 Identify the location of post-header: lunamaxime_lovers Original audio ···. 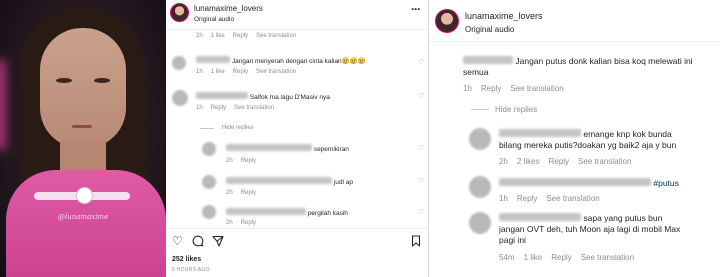
(297, 15).